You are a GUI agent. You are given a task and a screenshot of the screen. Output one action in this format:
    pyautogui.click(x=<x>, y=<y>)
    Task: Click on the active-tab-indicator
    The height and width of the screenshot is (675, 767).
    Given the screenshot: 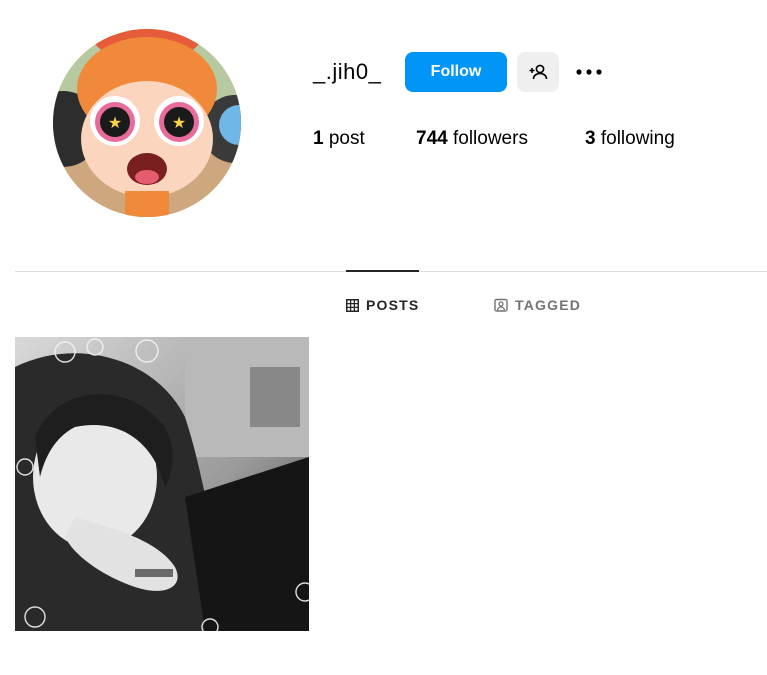 What is the action you would take?
    pyautogui.click(x=382, y=271)
    